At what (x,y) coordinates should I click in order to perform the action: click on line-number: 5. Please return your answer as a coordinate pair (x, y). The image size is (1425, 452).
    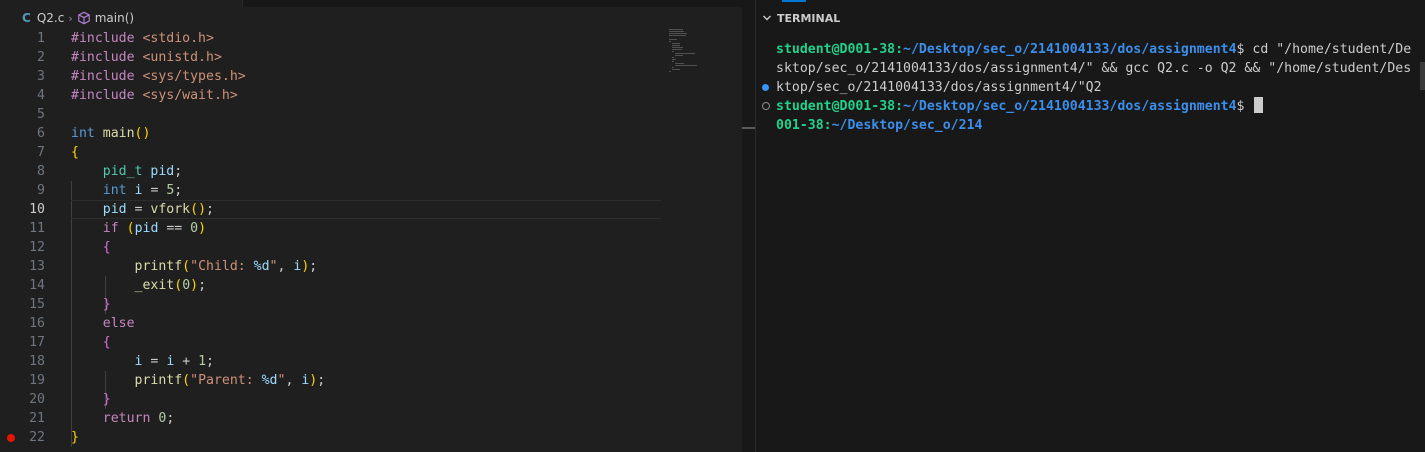
    Looking at the image, I should click on (41, 114).